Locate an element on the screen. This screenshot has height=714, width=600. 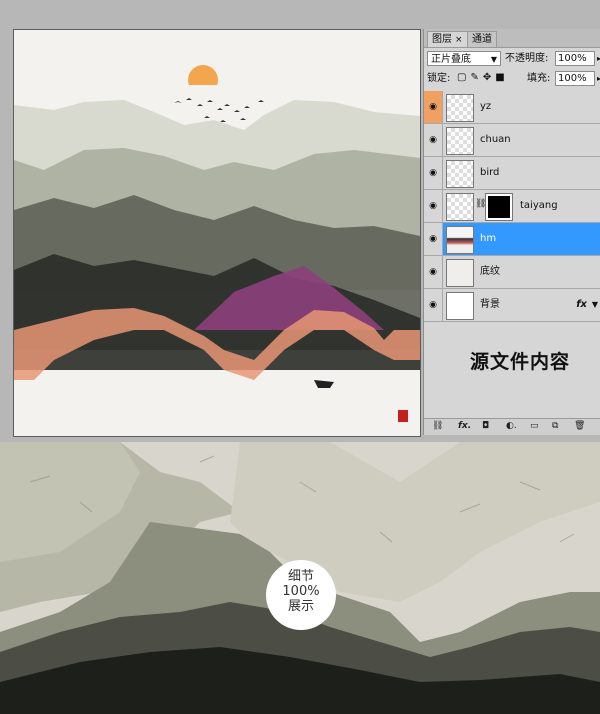
new-layer-icon: ⧉ is located at coordinates (555, 426).